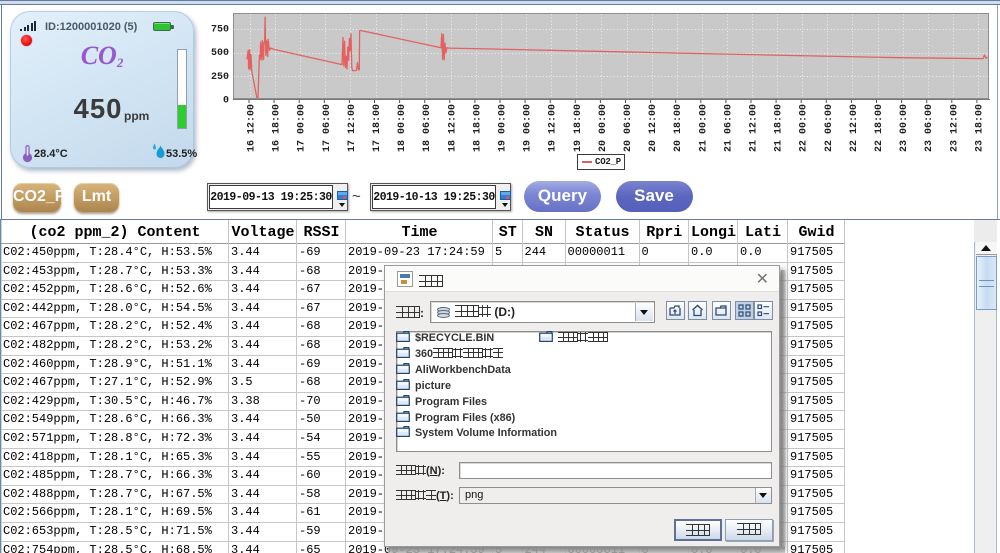  Describe the element at coordinates (553, 128) in the screenshot. I see `svg-text: 19 12:00` at that location.